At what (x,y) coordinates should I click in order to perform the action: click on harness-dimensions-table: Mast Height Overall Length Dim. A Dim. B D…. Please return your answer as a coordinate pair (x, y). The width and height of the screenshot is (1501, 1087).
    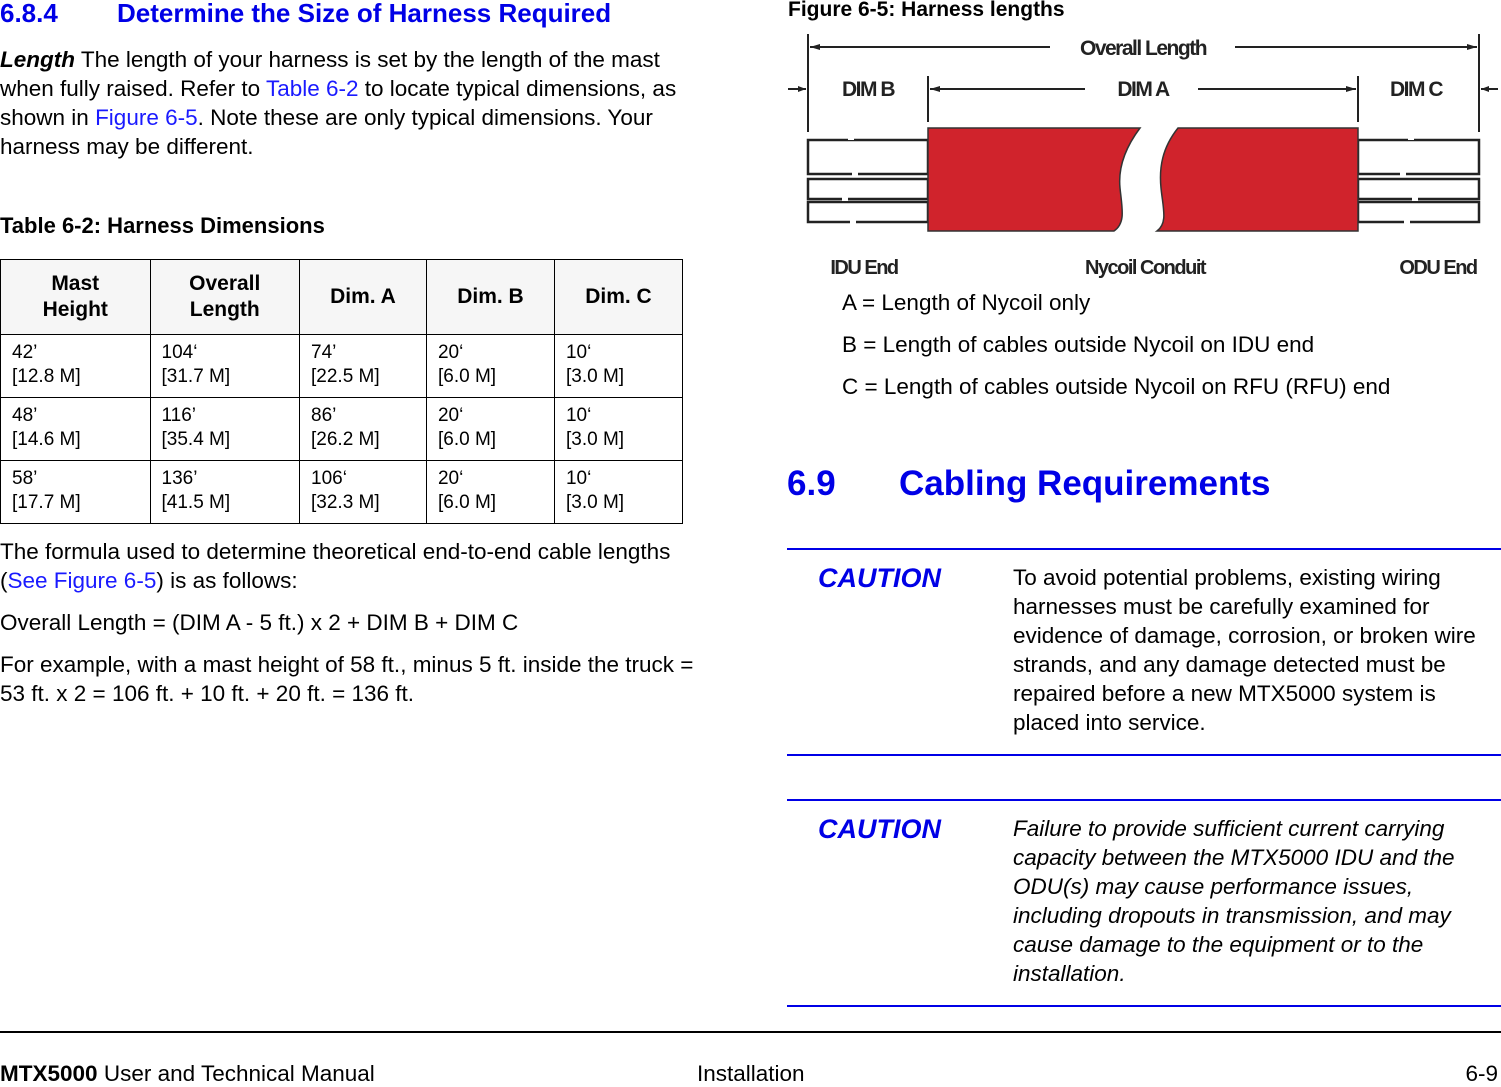
    Looking at the image, I should click on (342, 391).